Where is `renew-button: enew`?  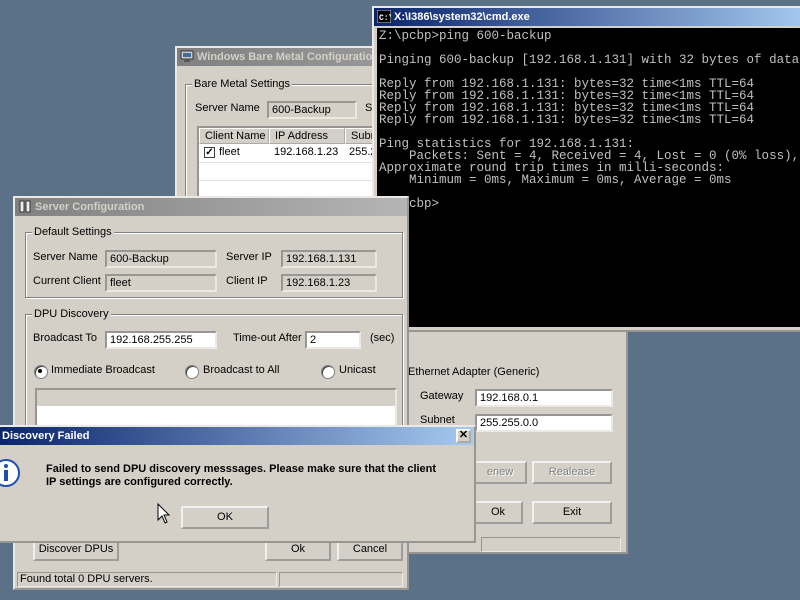 renew-button: enew is located at coordinates (500, 472).